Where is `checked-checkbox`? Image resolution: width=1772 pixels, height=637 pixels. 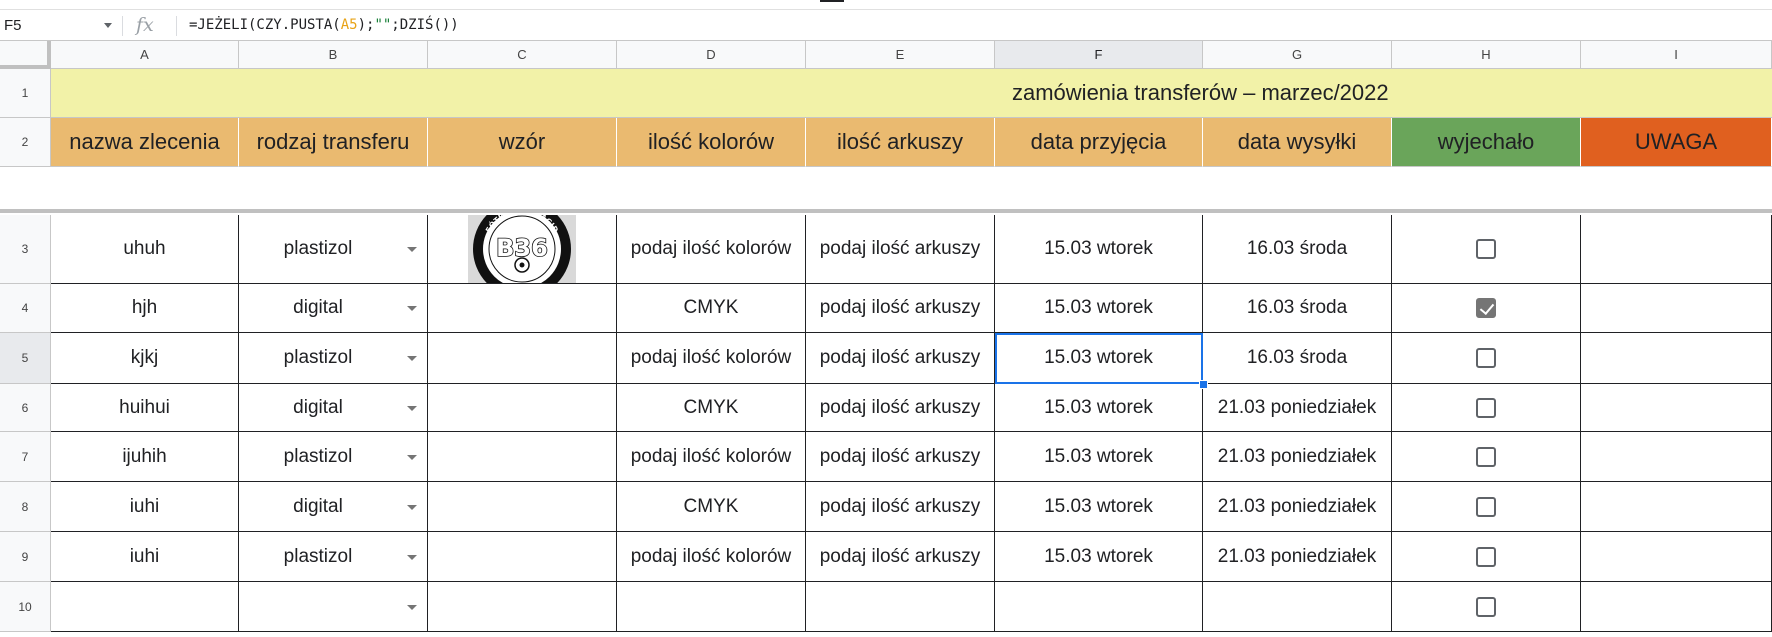 checked-checkbox is located at coordinates (1486, 308).